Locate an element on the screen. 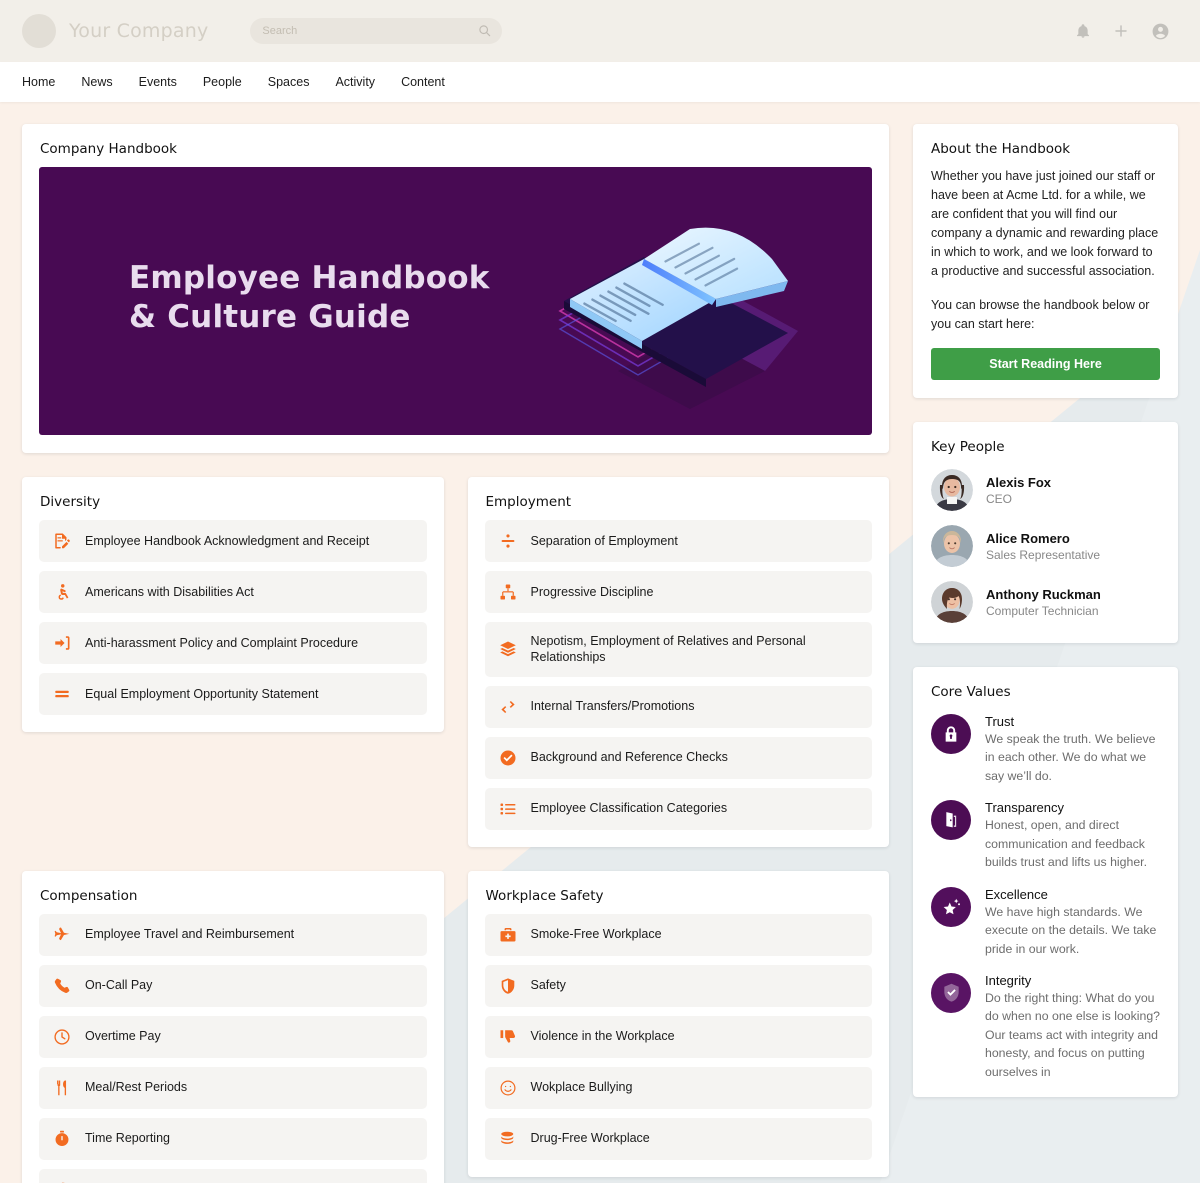 The width and height of the screenshot is (1200, 1183). nav-item-events: Events is located at coordinates (158, 82).